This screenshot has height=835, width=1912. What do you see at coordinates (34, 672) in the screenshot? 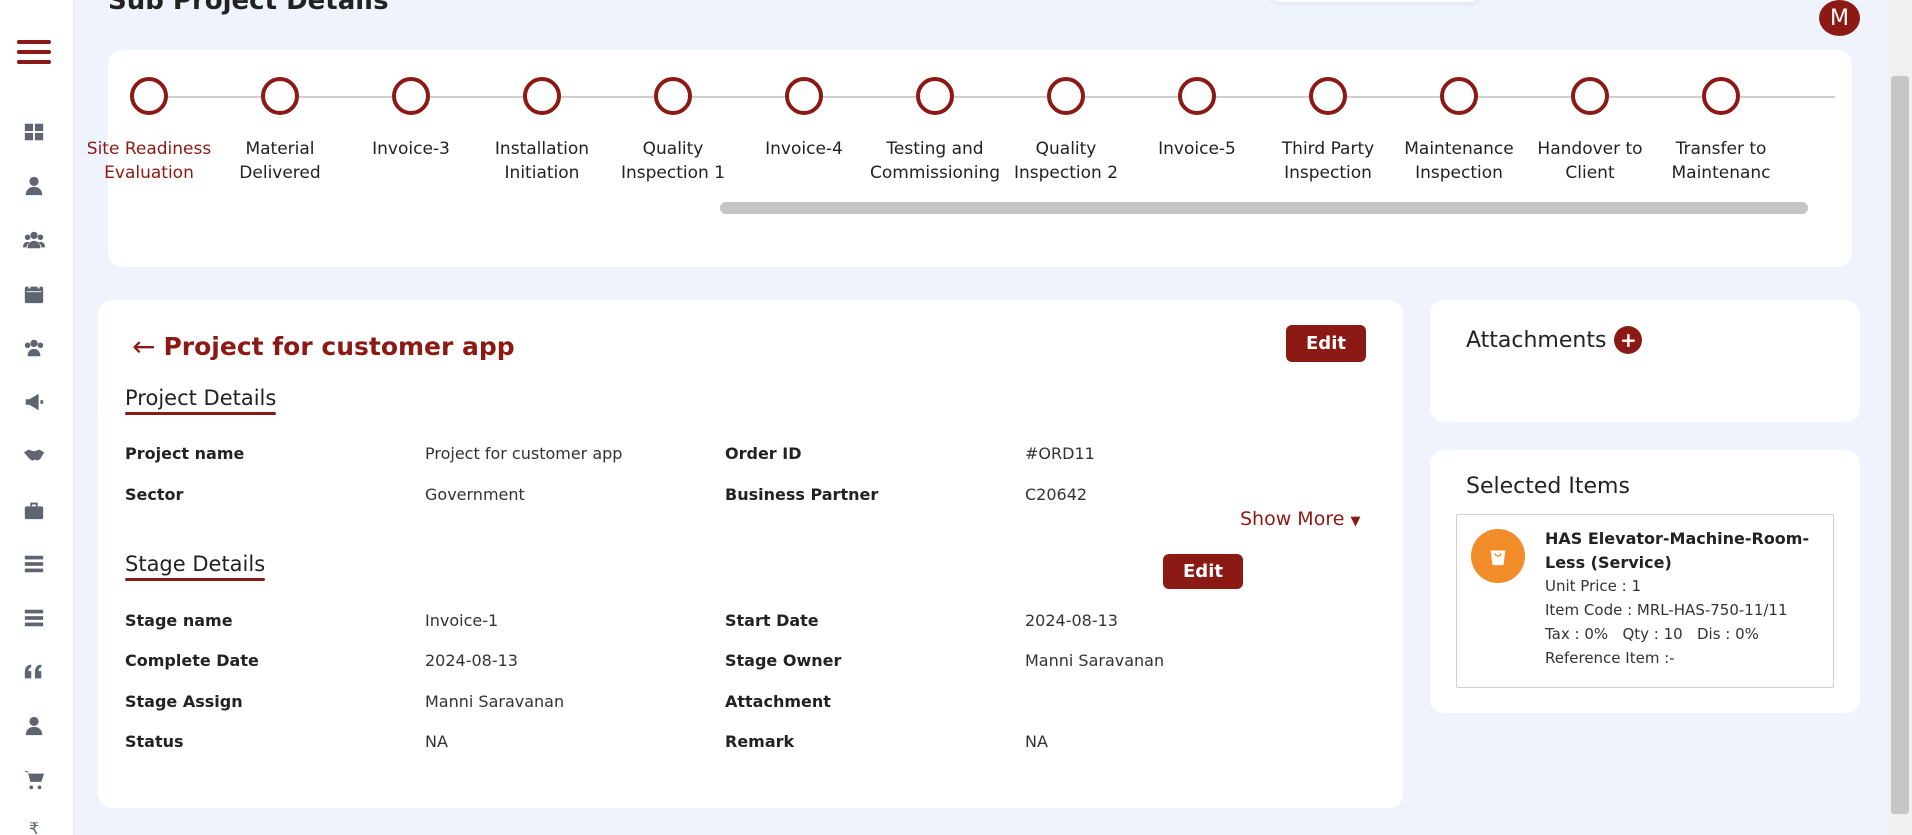
I see `quote-icon` at bounding box center [34, 672].